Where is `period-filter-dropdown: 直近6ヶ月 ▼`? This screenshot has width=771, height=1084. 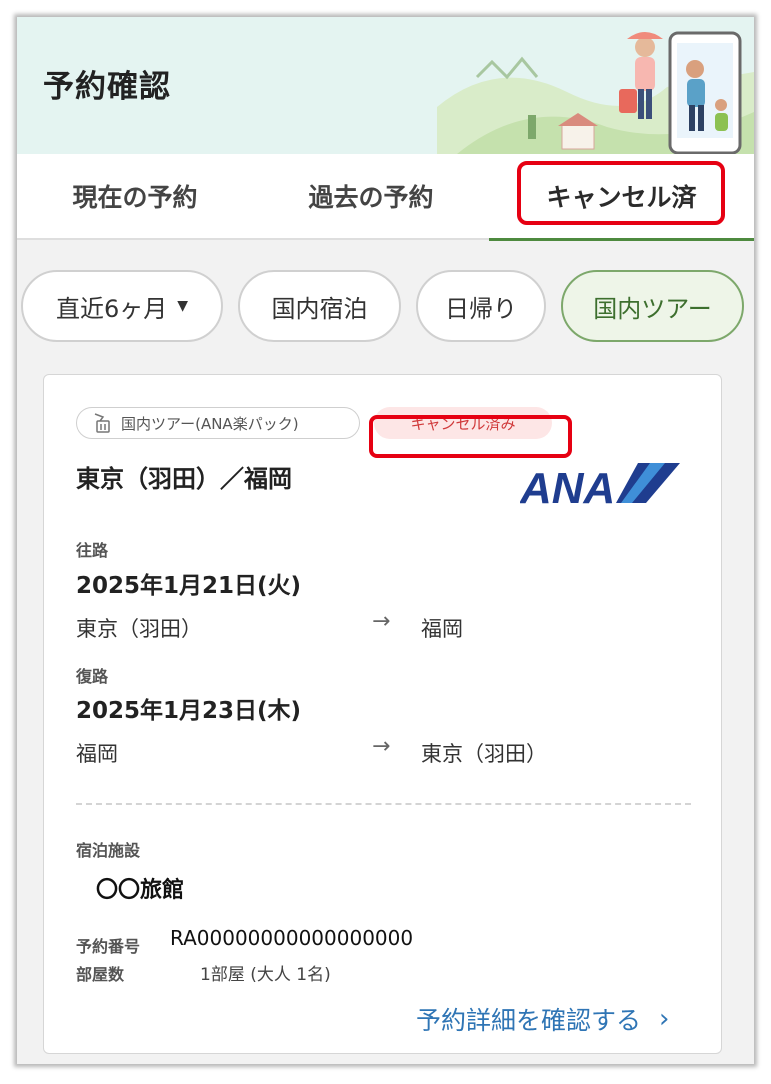
period-filter-dropdown: 直近6ヶ月 ▼ is located at coordinates (122, 306).